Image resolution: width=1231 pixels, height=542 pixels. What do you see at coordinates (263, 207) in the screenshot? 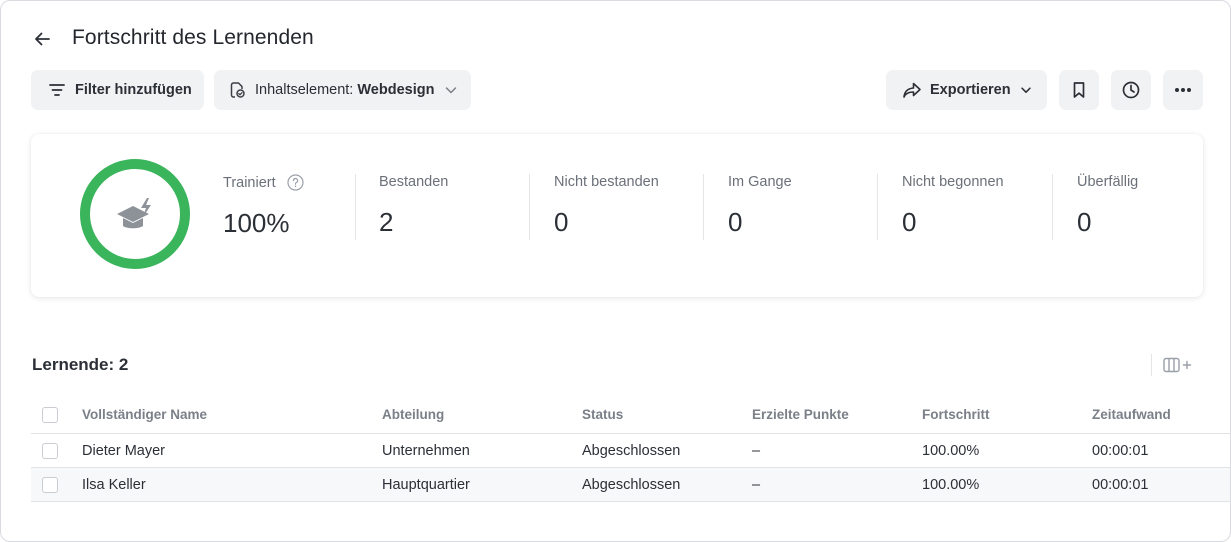
I see `stat-trained: Trainiert 100%` at bounding box center [263, 207].